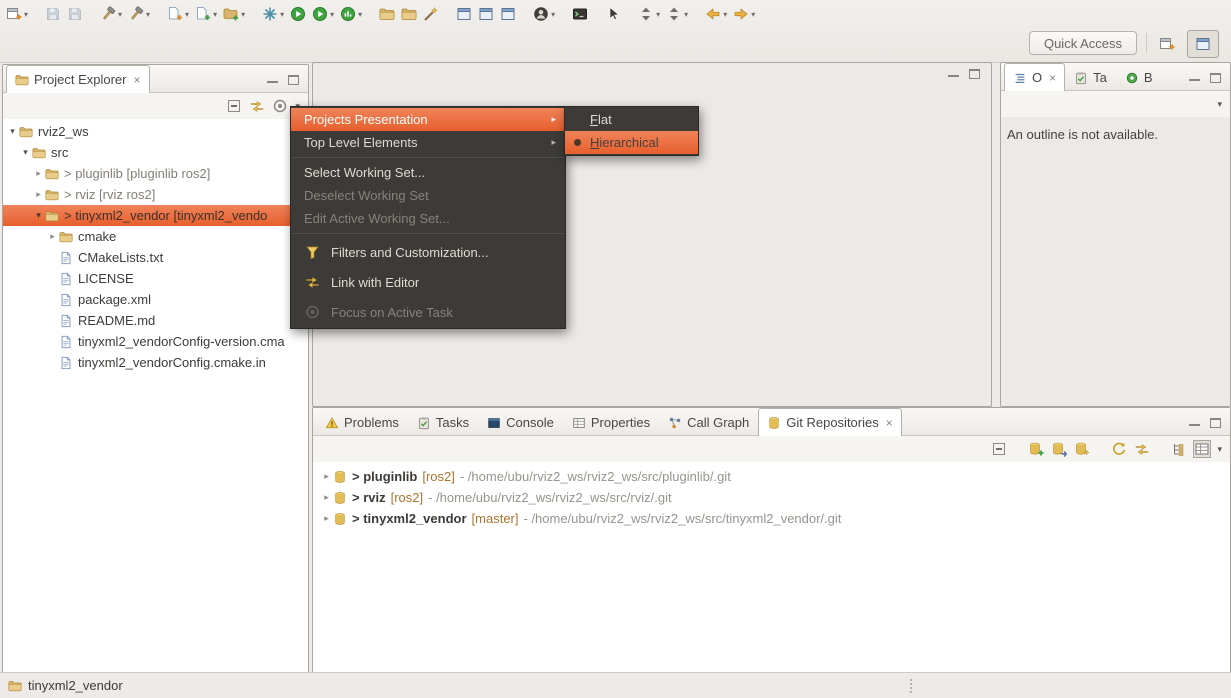  What do you see at coordinates (273, 14) in the screenshot?
I see `debug-button` at bounding box center [273, 14].